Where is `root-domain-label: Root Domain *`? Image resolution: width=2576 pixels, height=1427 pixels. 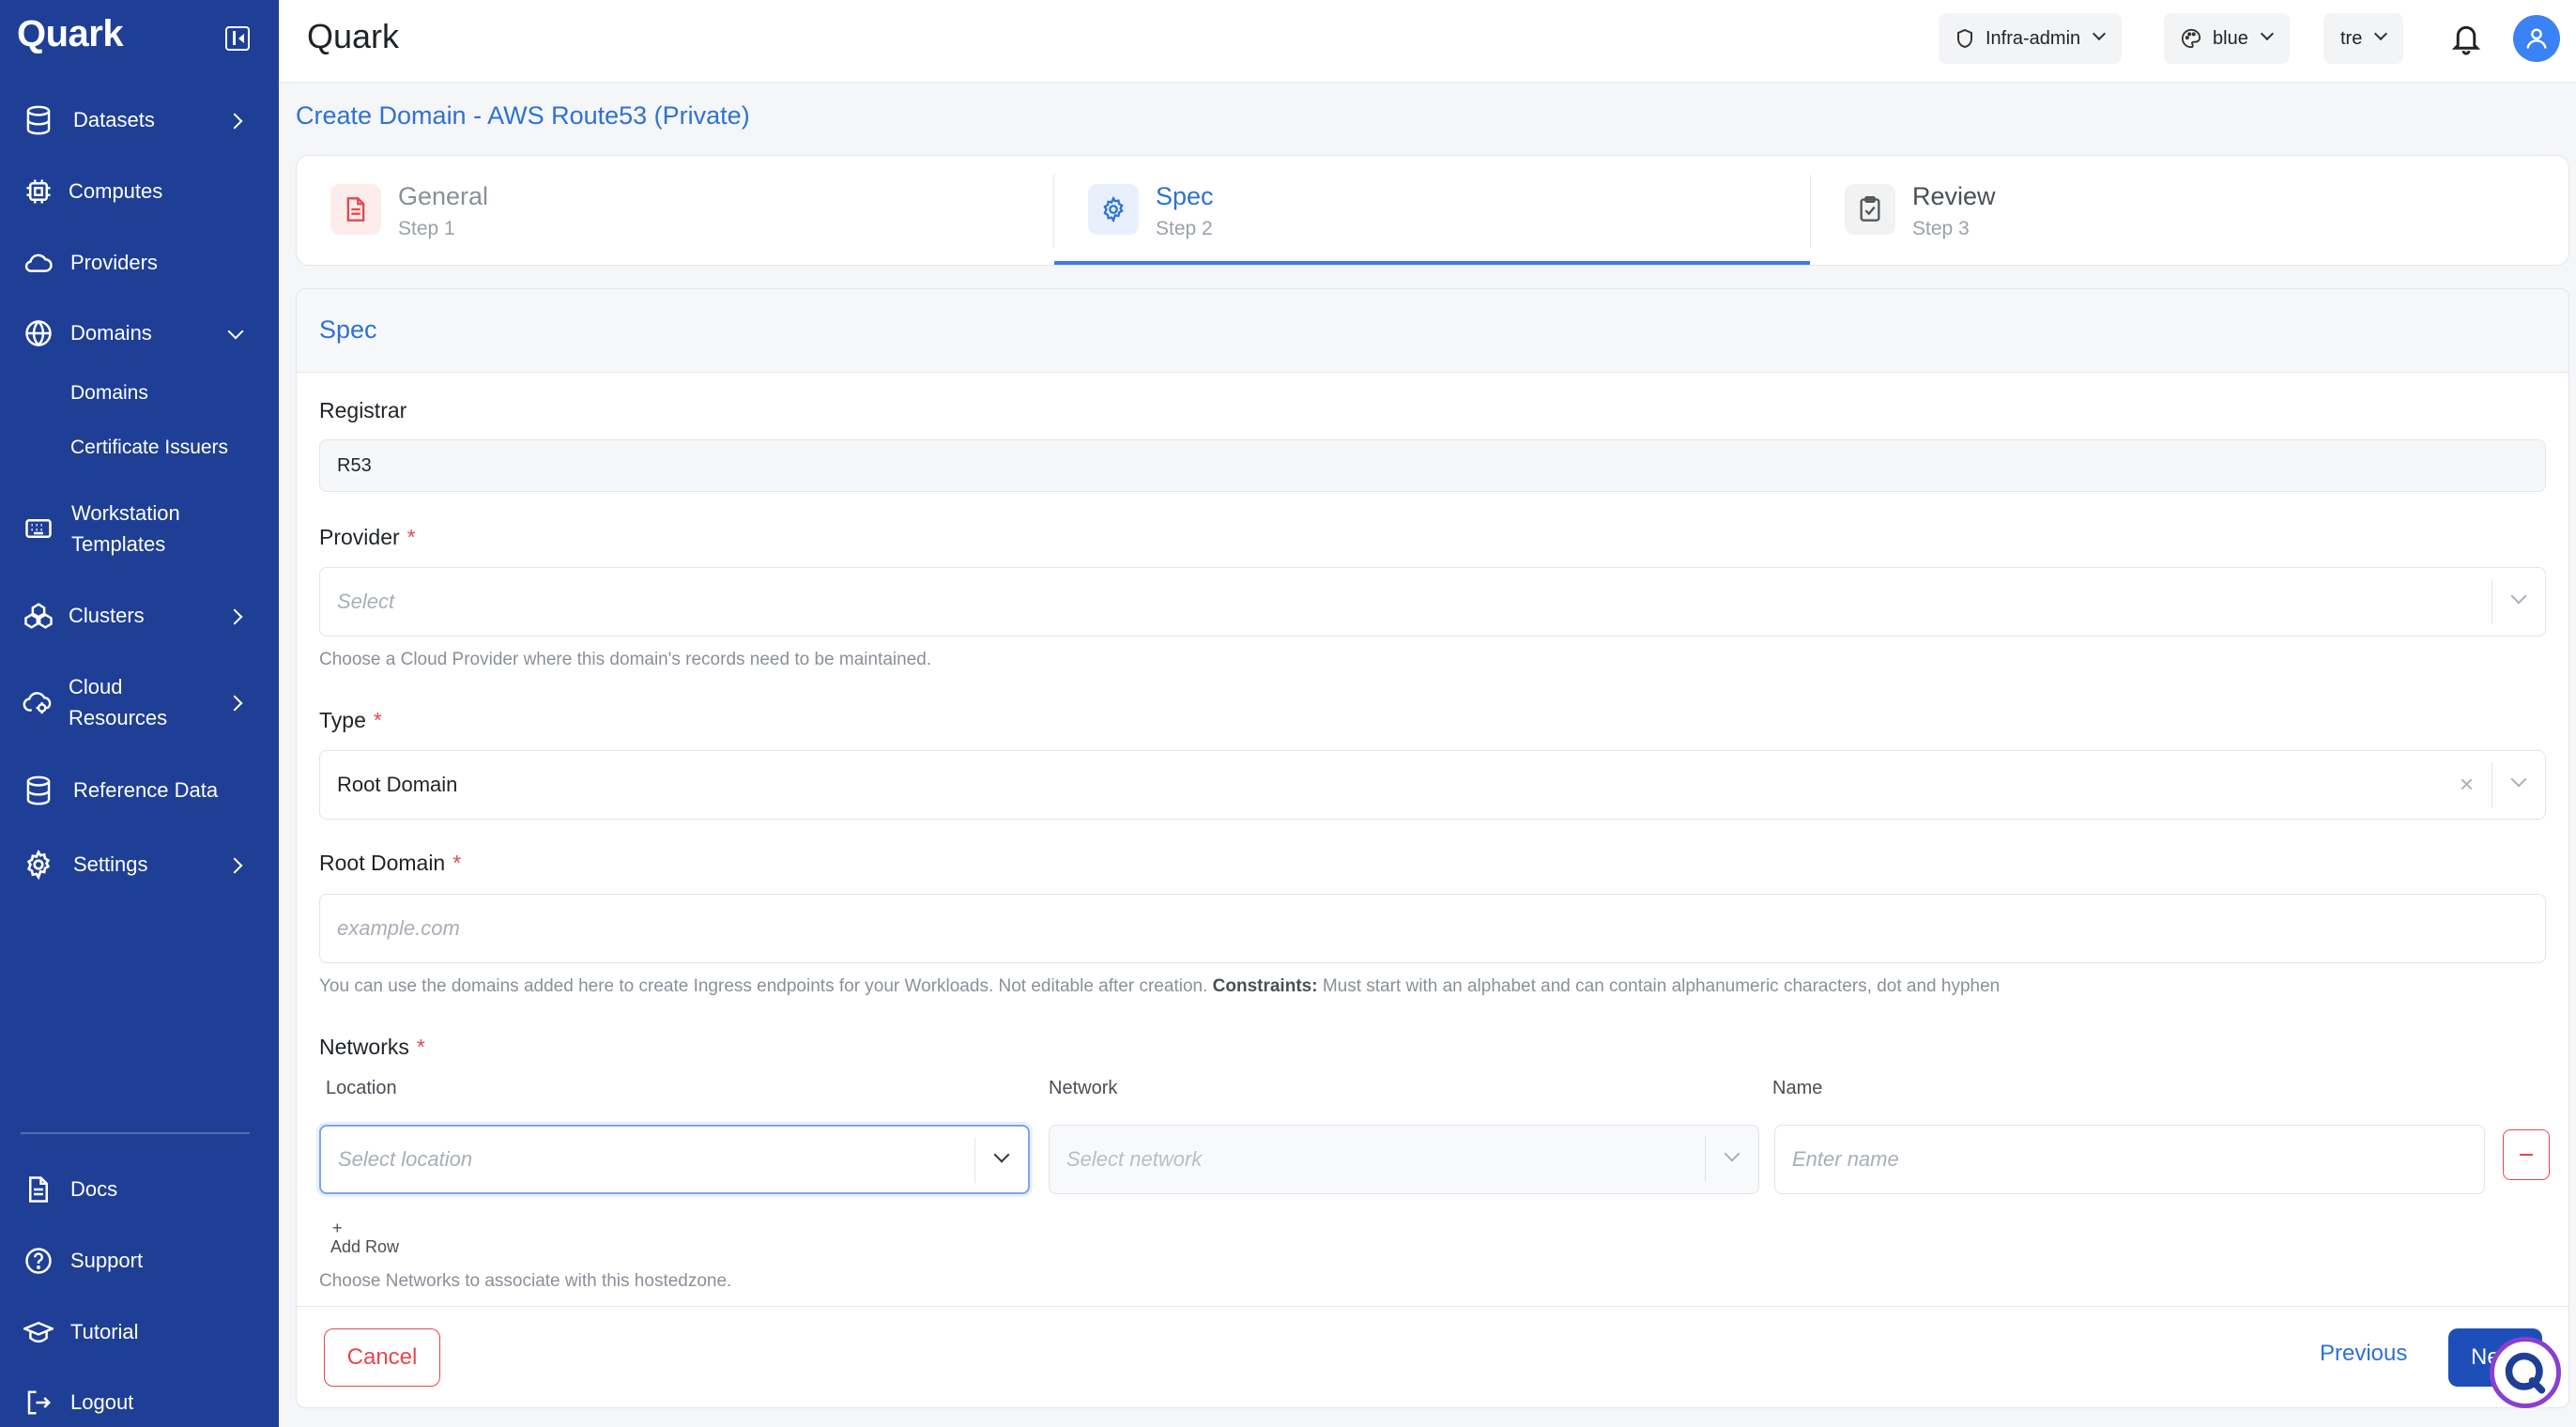
root-domain-label: Root Domain * is located at coordinates (391, 863).